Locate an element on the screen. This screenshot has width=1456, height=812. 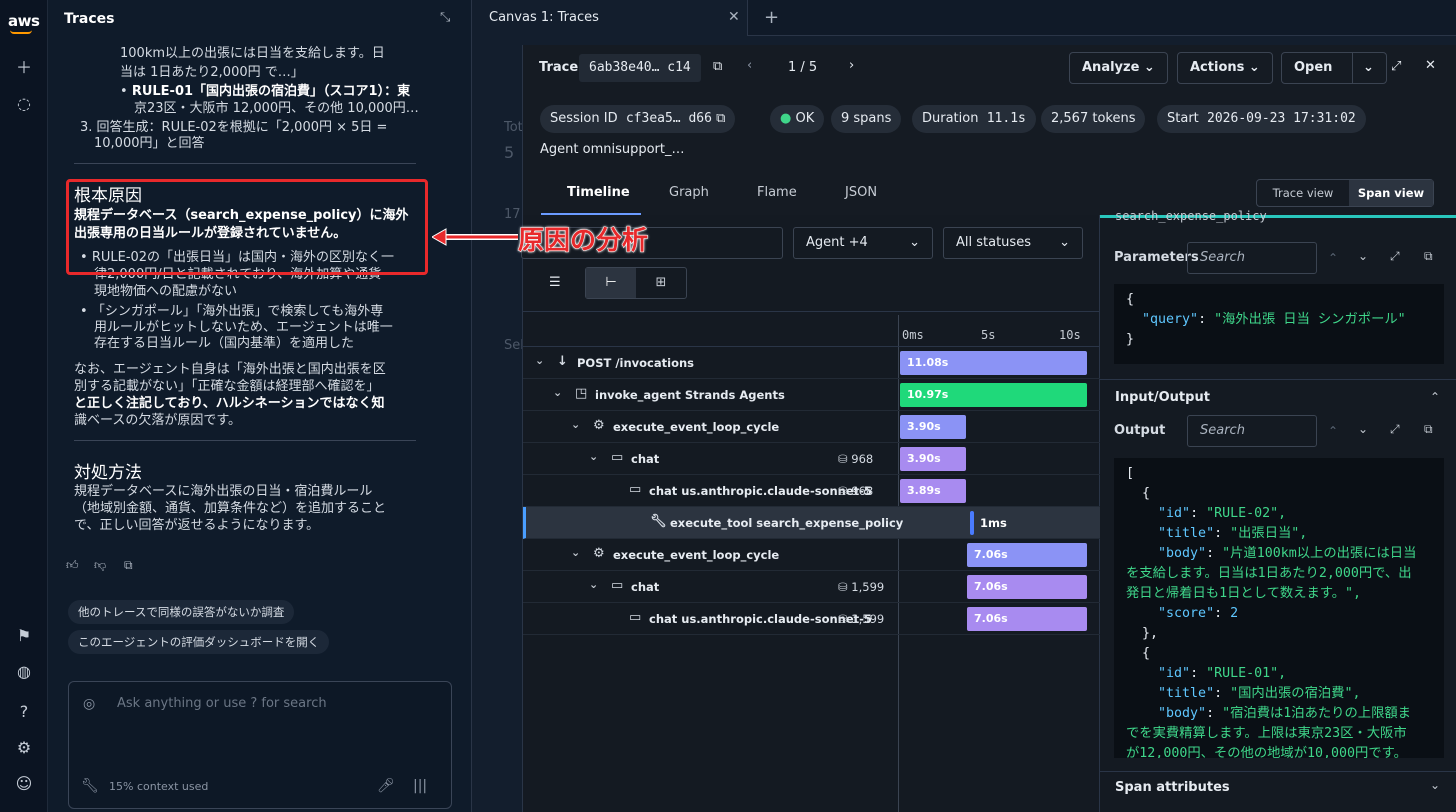
span-row: ⌄ ⚙ execute_event_loop_cycle 3.90s is located at coordinates (811, 427).